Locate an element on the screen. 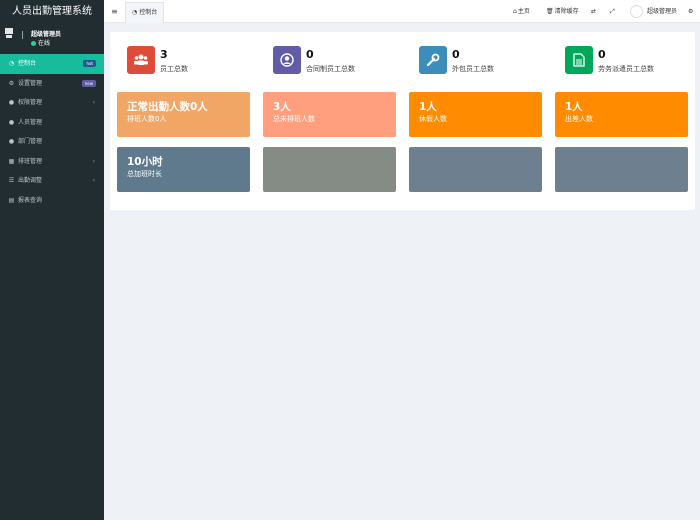 The image size is (700, 520). sidebar-item-reports: ▤ 报表查询 is located at coordinates (52, 201).